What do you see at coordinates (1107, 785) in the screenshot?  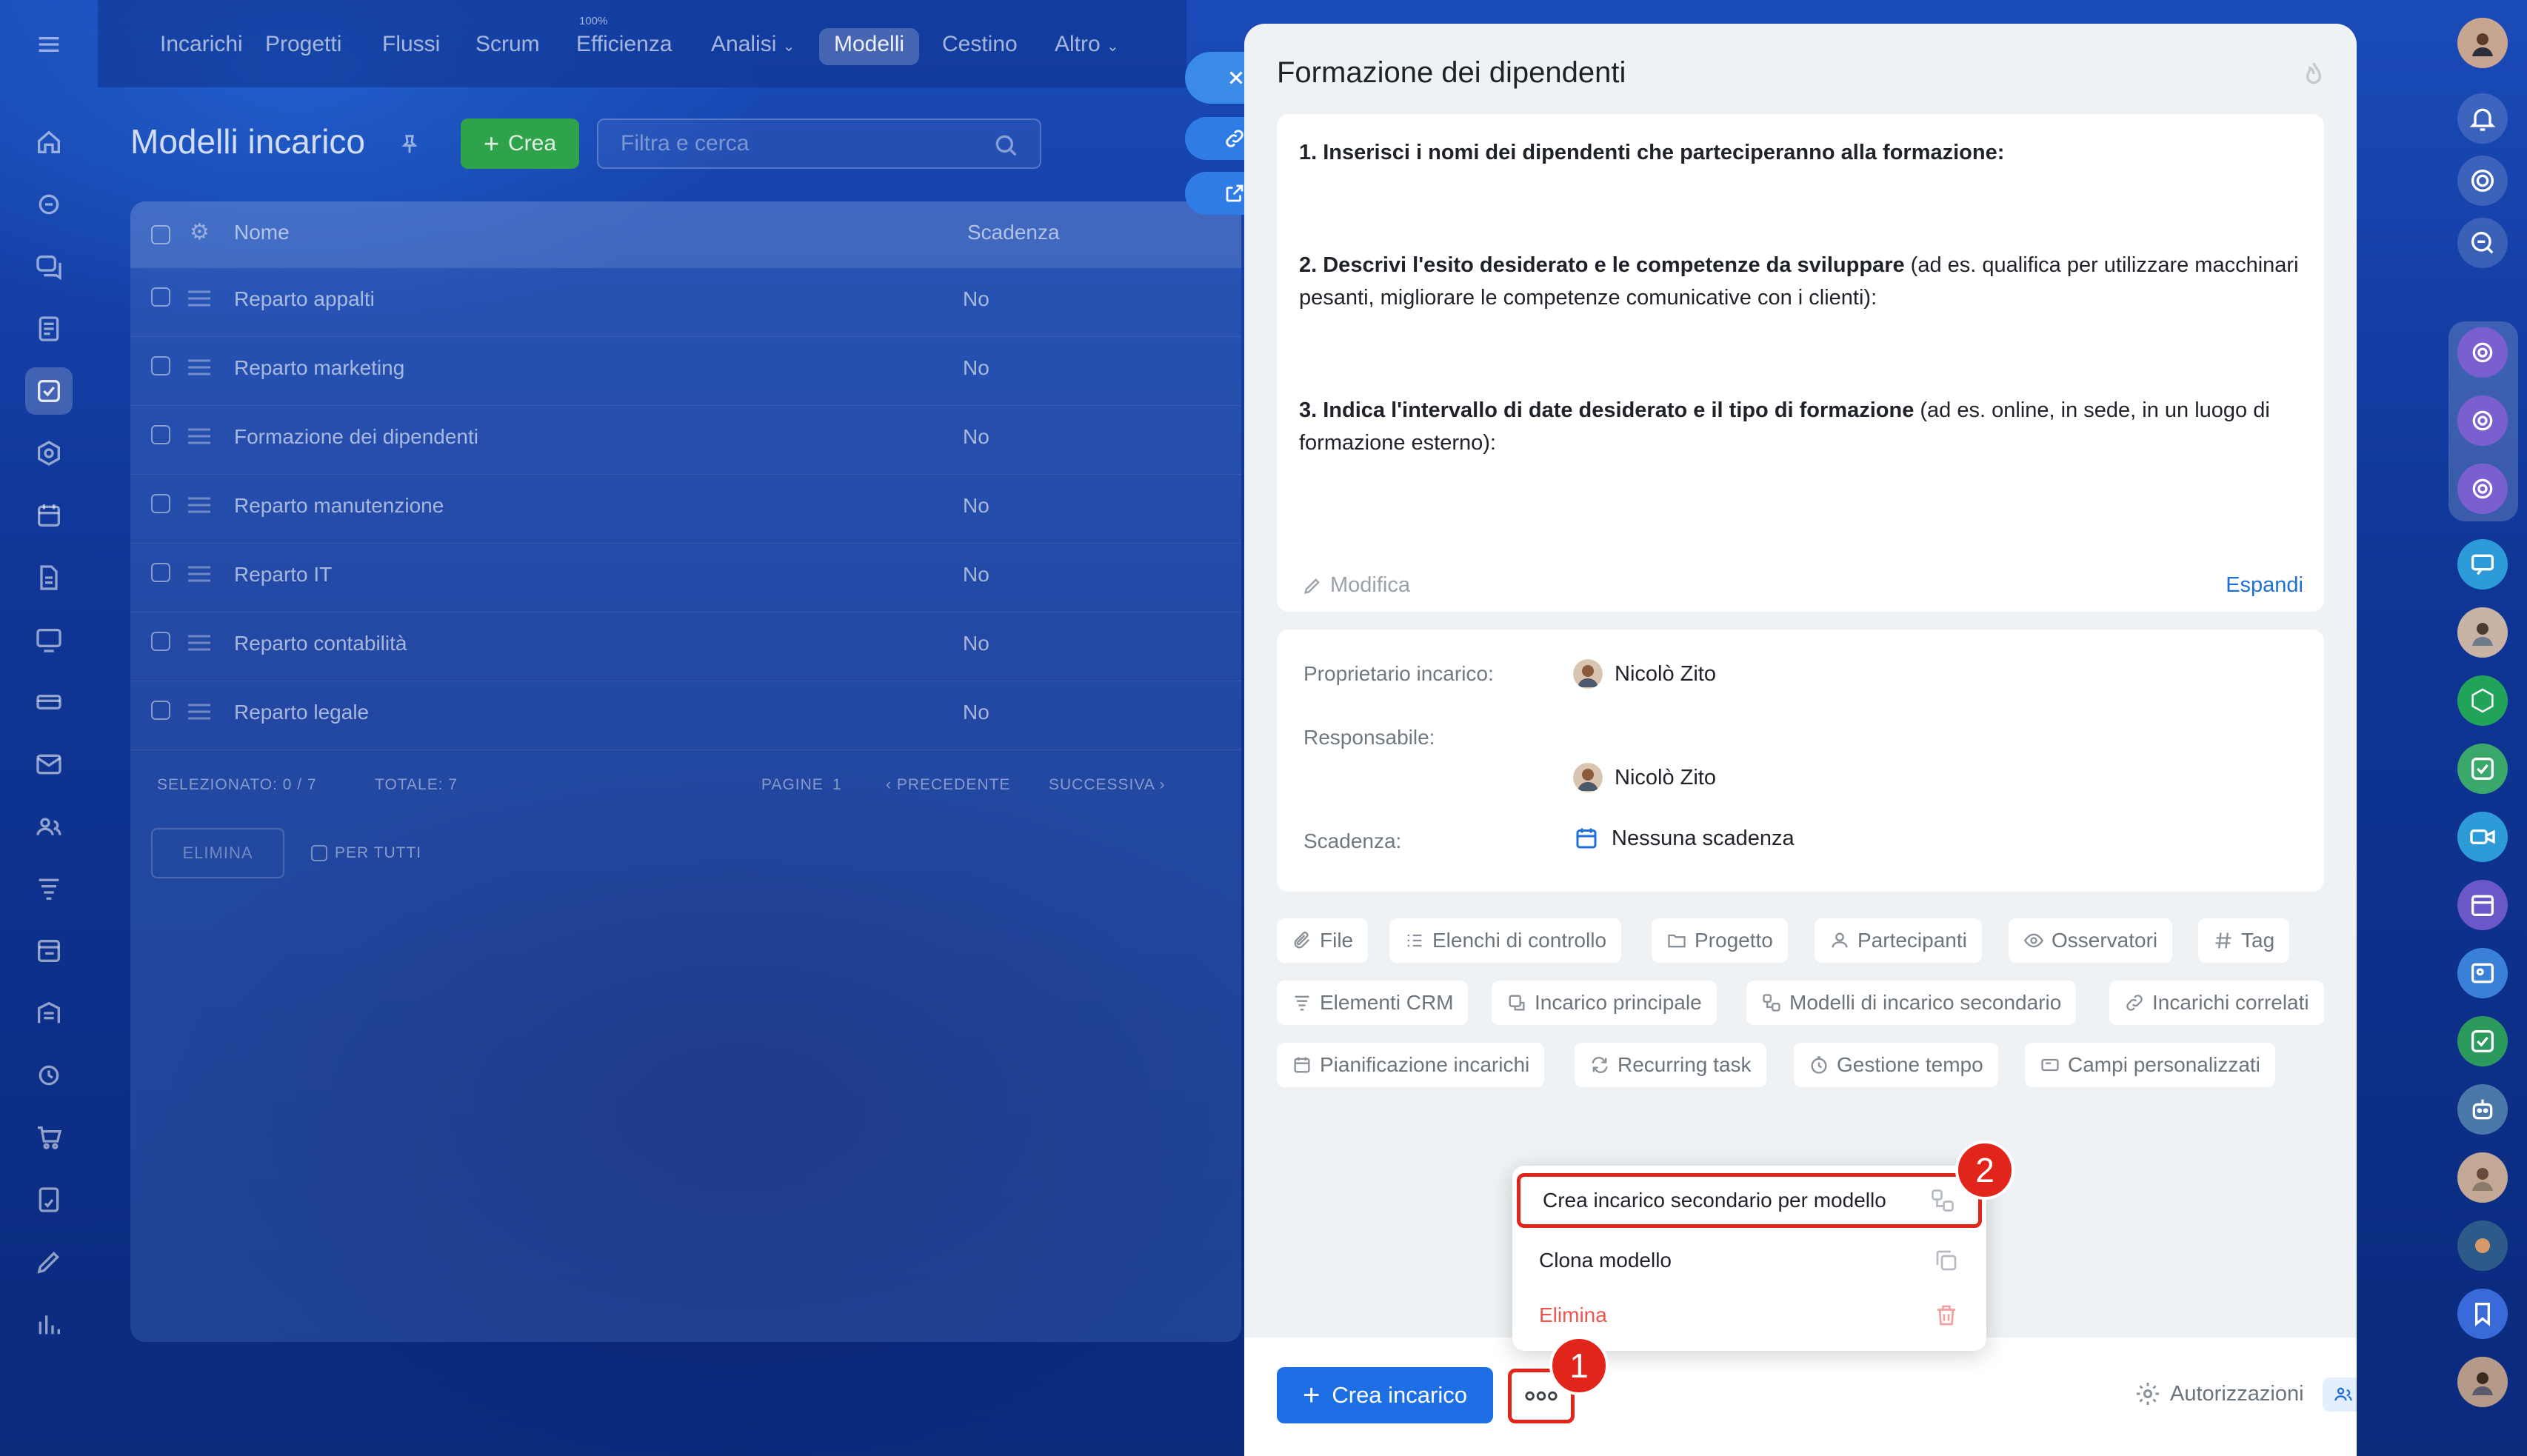 I see `next-page-link: SUCCESSIVA ›` at bounding box center [1107, 785].